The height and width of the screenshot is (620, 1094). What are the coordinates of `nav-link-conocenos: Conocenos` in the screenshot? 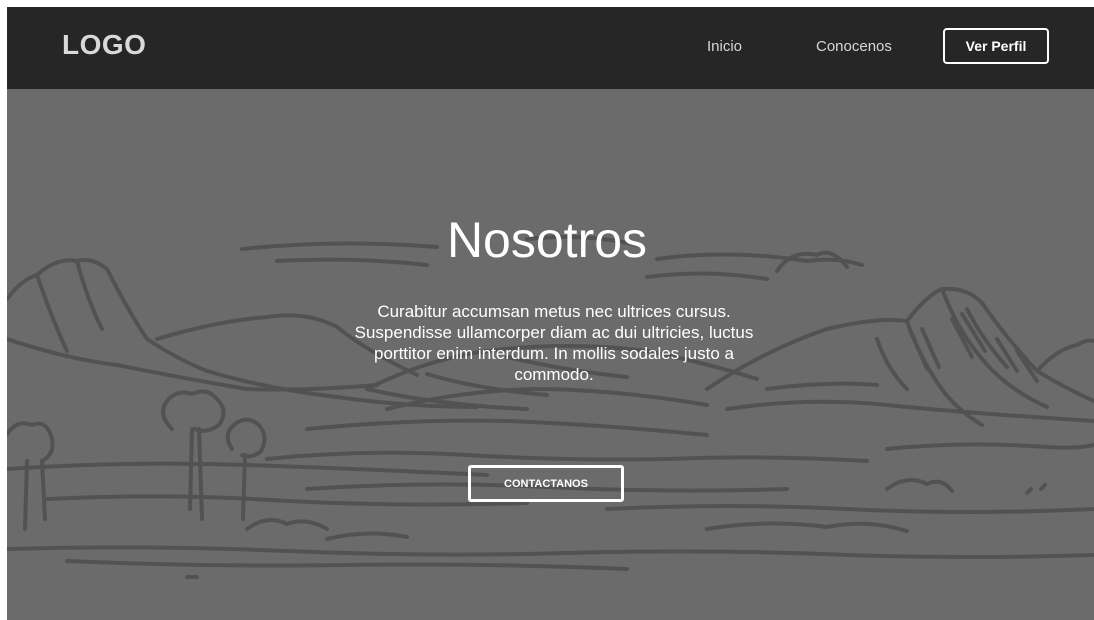 It's located at (854, 46).